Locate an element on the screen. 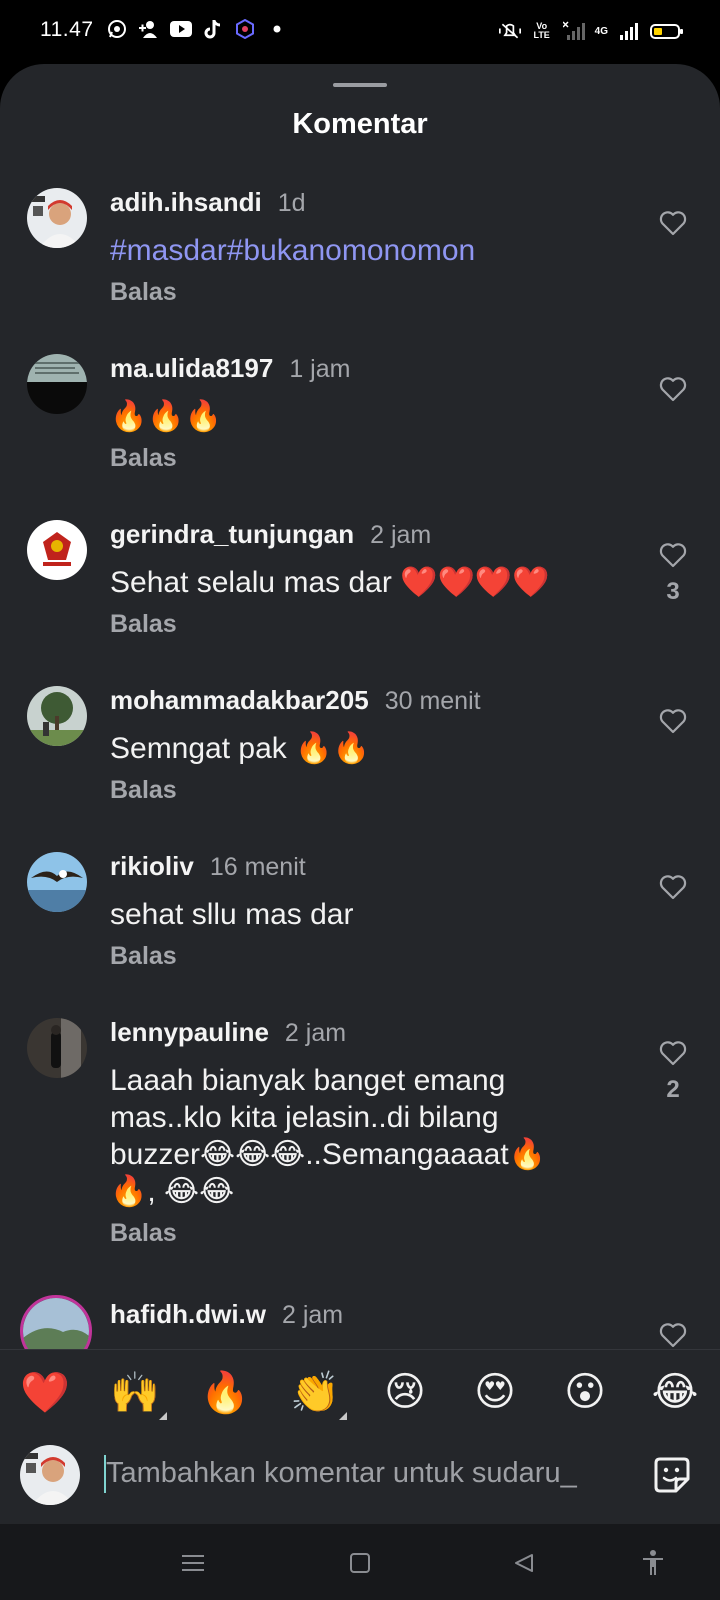 This screenshot has width=720, height=1600. notification-icons is located at coordinates (197, 29).